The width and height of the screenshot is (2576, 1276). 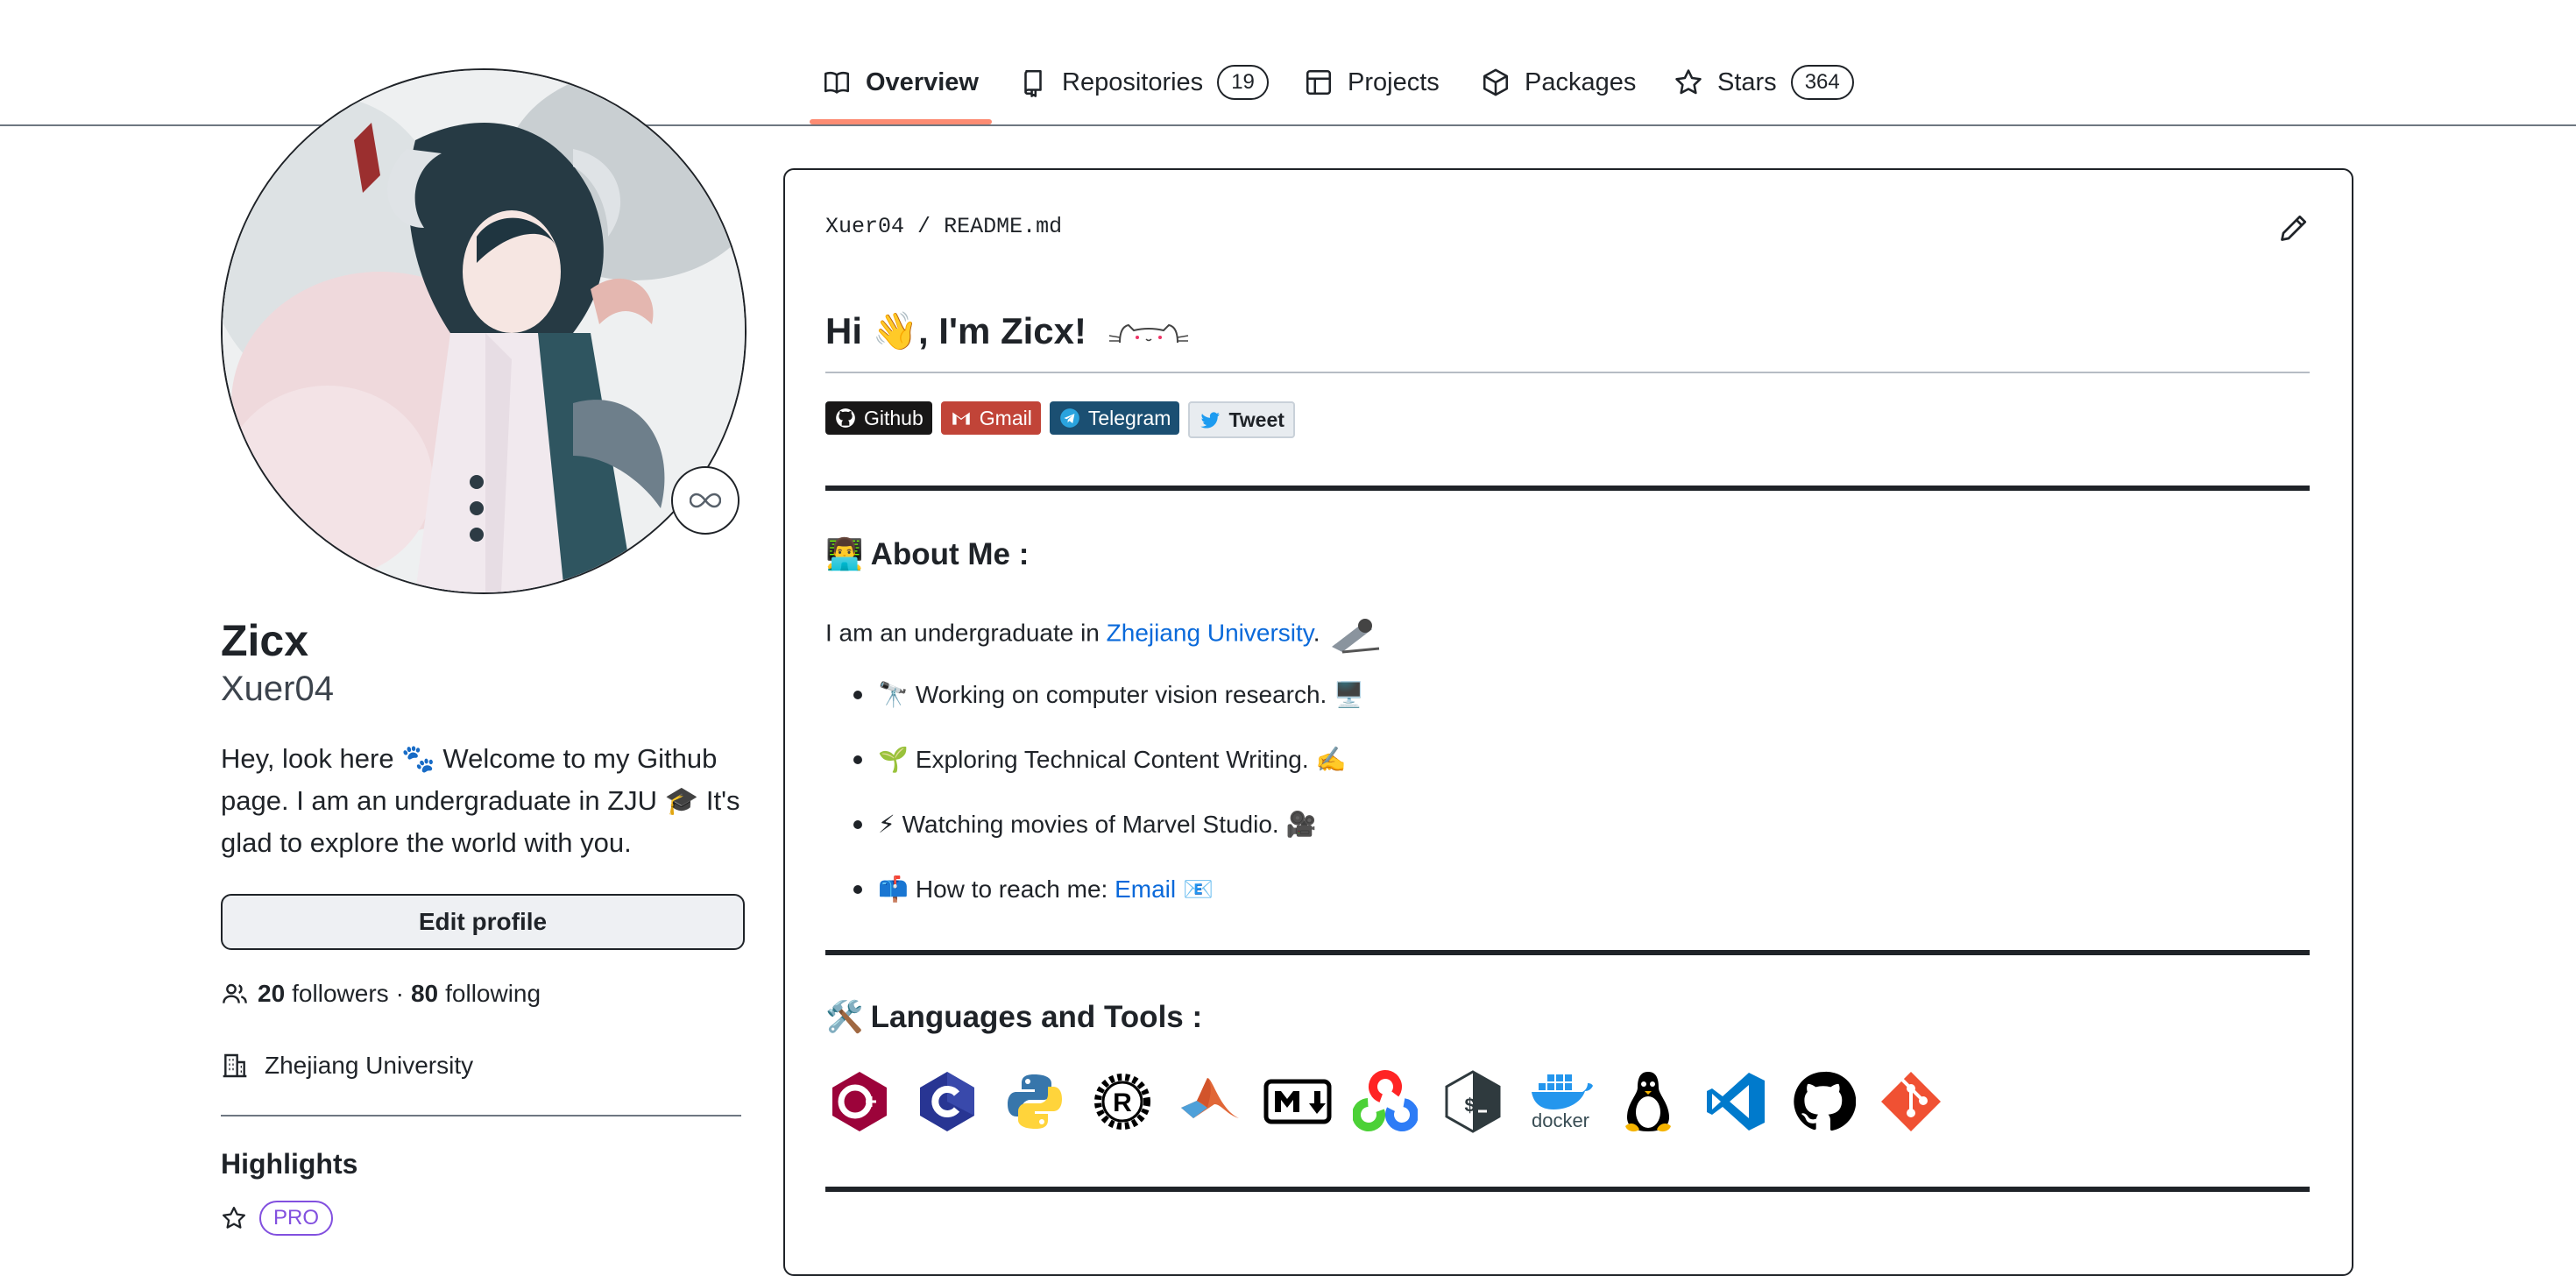 What do you see at coordinates (1319, 82) in the screenshot?
I see `table-icon` at bounding box center [1319, 82].